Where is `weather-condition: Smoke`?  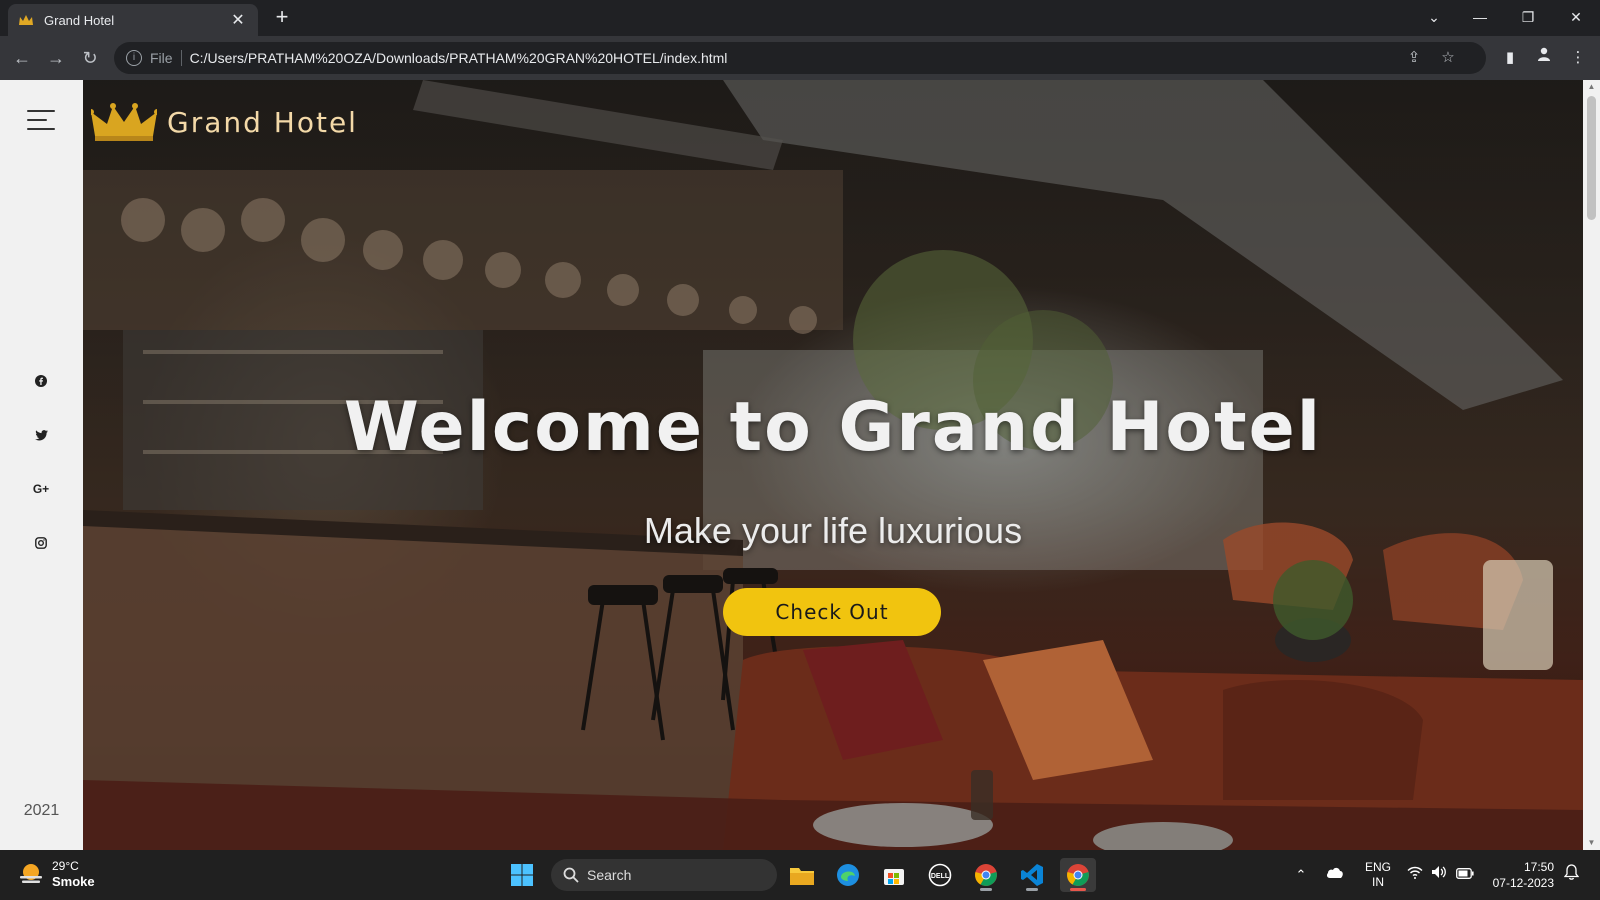 weather-condition: Smoke is located at coordinates (73, 881).